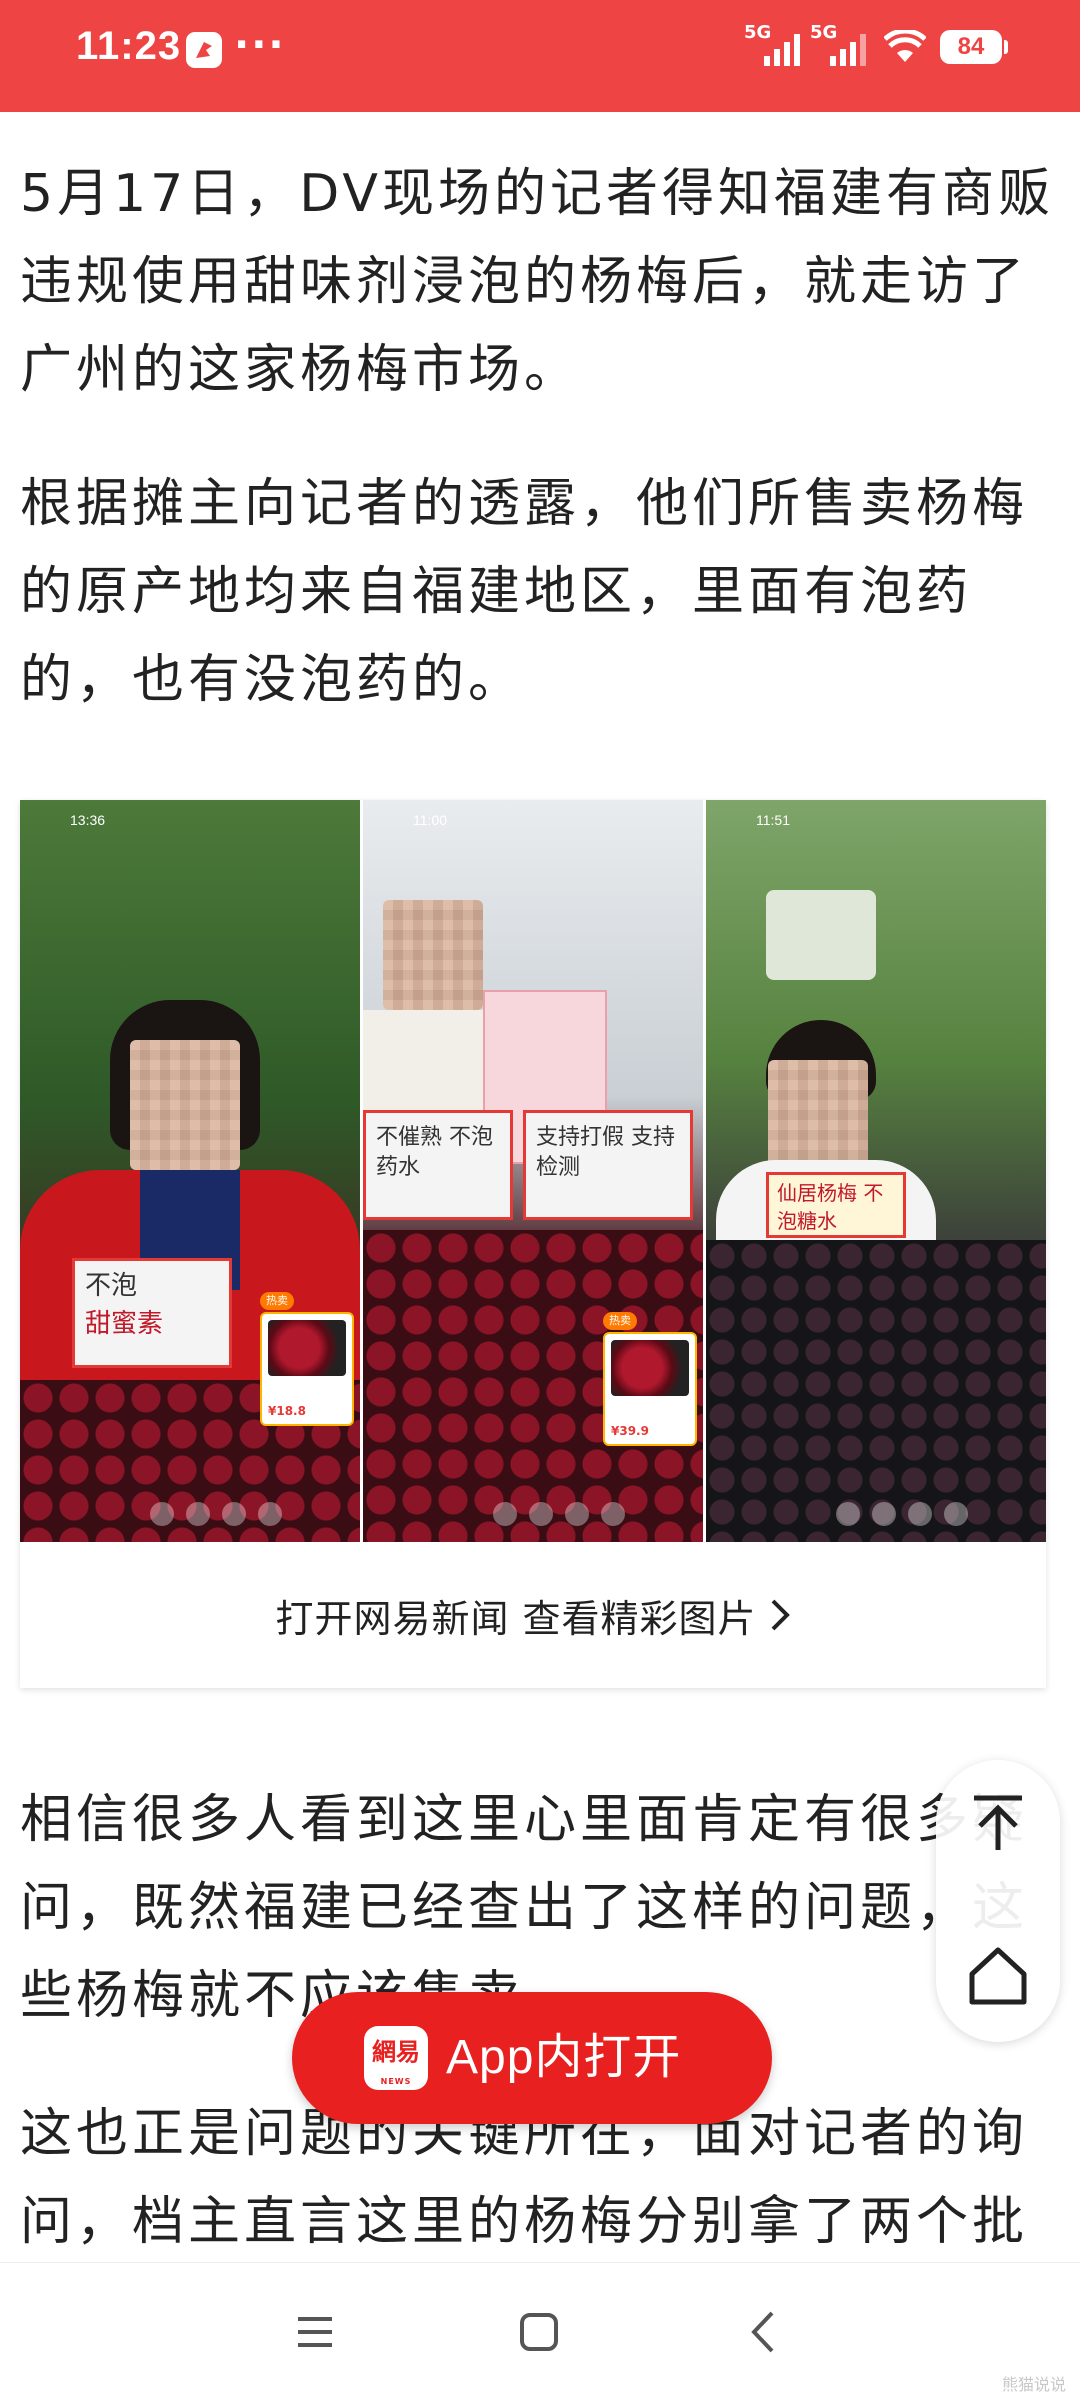 This screenshot has height=2401, width=1080. Describe the element at coordinates (650, 1389) in the screenshot. I see `product-card: ¥39.9` at that location.